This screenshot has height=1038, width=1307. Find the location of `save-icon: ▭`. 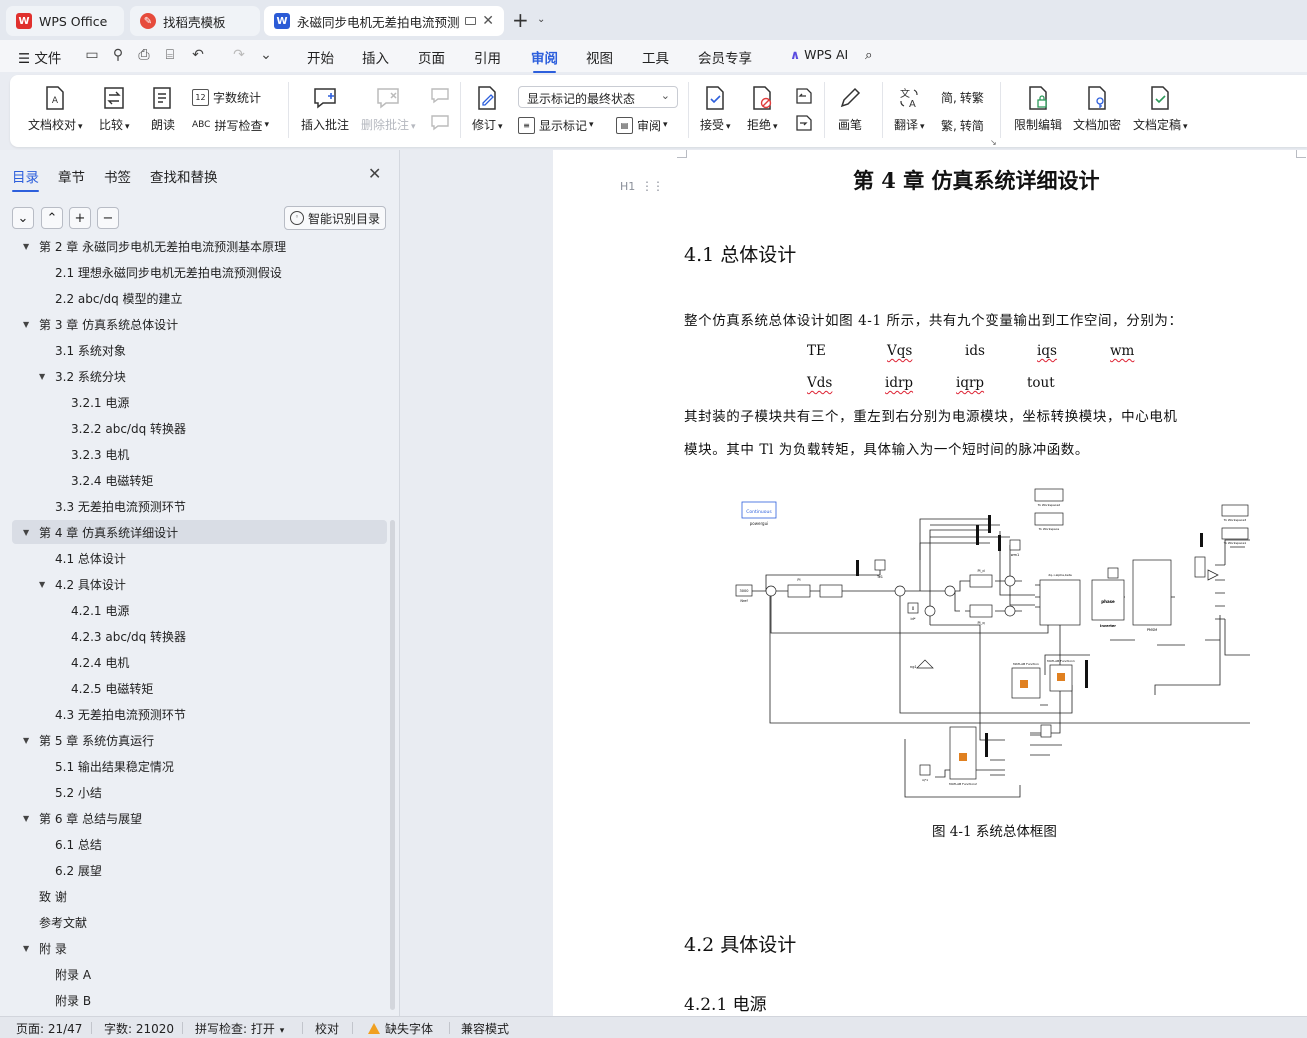

save-icon: ▭ is located at coordinates (92, 55).